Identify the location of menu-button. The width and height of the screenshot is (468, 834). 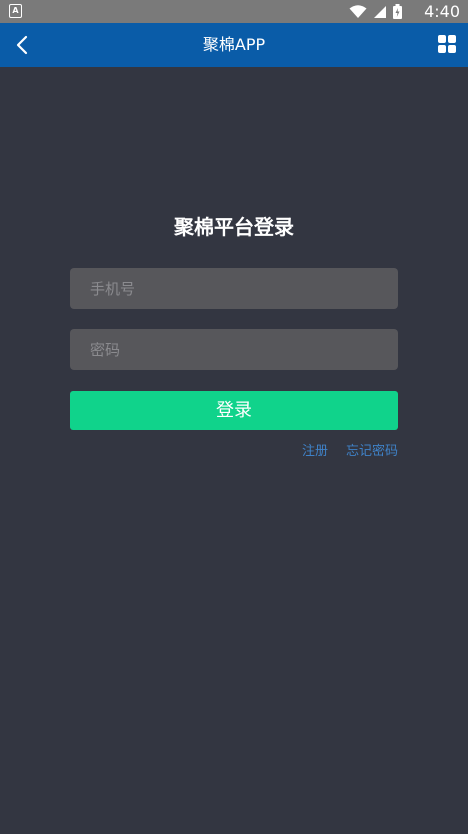
(448, 45).